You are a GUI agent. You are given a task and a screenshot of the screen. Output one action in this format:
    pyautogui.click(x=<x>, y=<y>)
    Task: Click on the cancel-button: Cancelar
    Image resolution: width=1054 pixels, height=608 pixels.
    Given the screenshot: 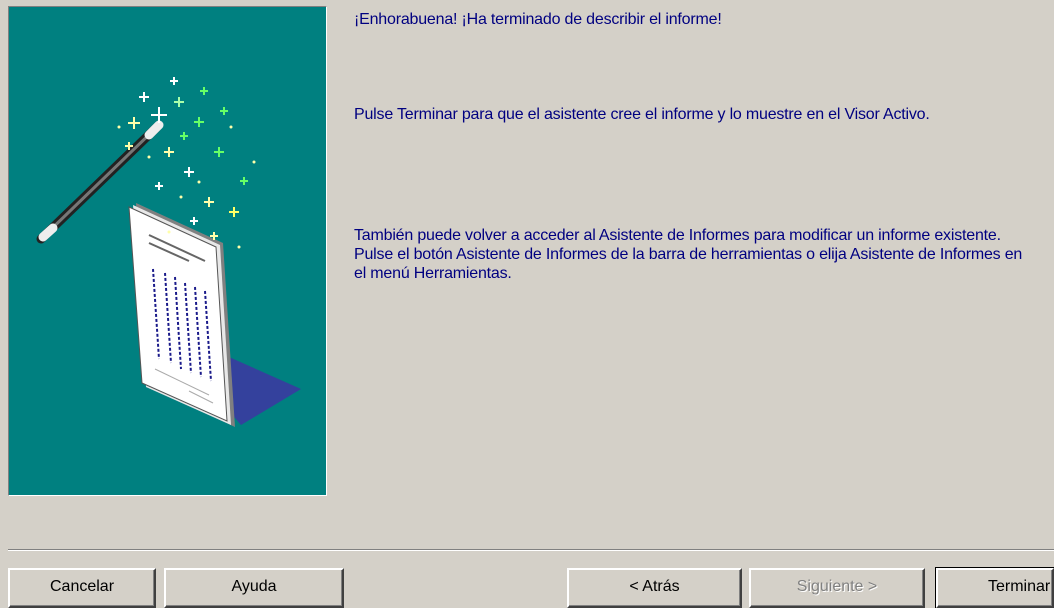 What is the action you would take?
    pyautogui.click(x=82, y=588)
    